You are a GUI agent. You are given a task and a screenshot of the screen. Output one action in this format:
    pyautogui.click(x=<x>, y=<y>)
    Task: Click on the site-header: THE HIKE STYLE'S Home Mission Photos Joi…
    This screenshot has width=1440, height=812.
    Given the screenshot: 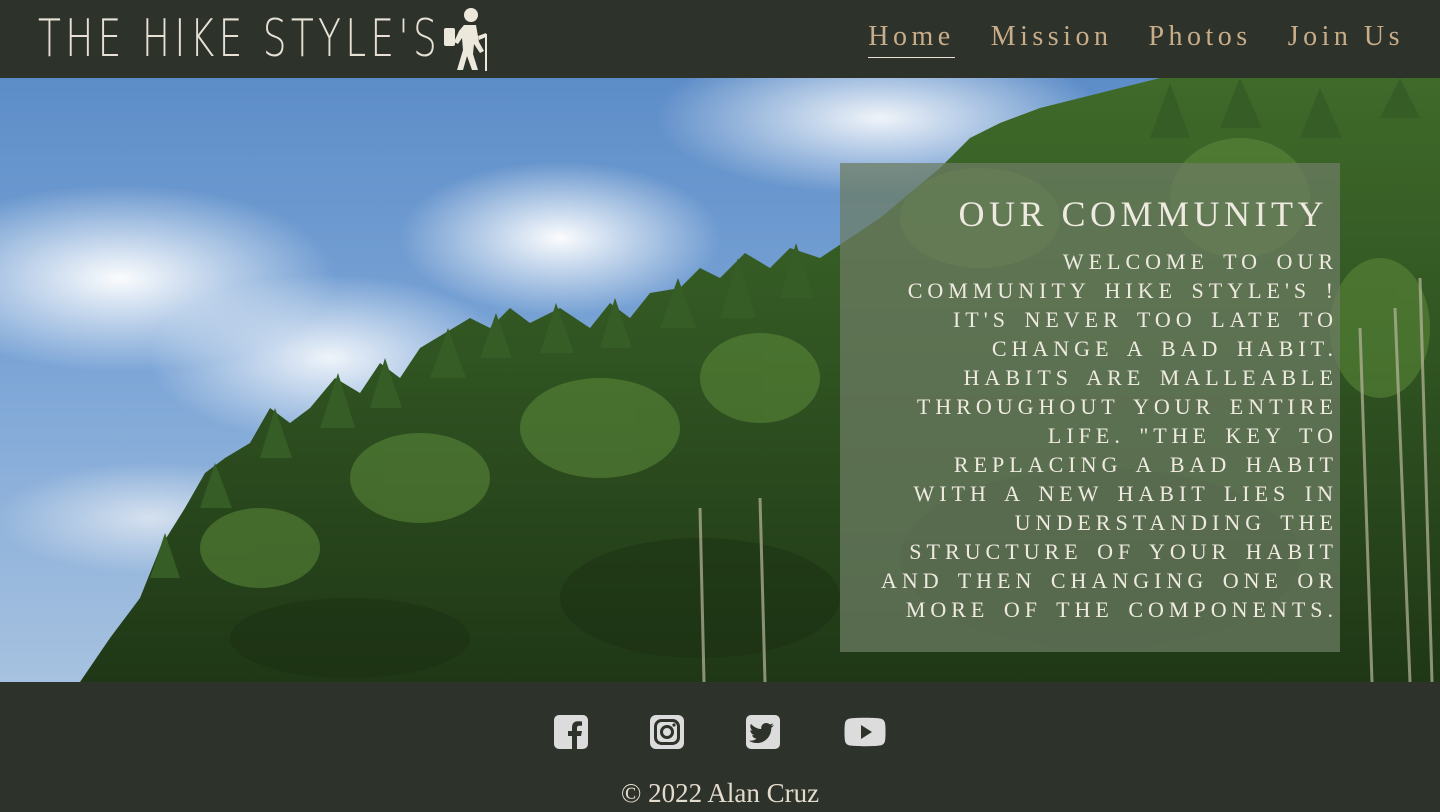 What is the action you would take?
    pyautogui.click(x=720, y=39)
    